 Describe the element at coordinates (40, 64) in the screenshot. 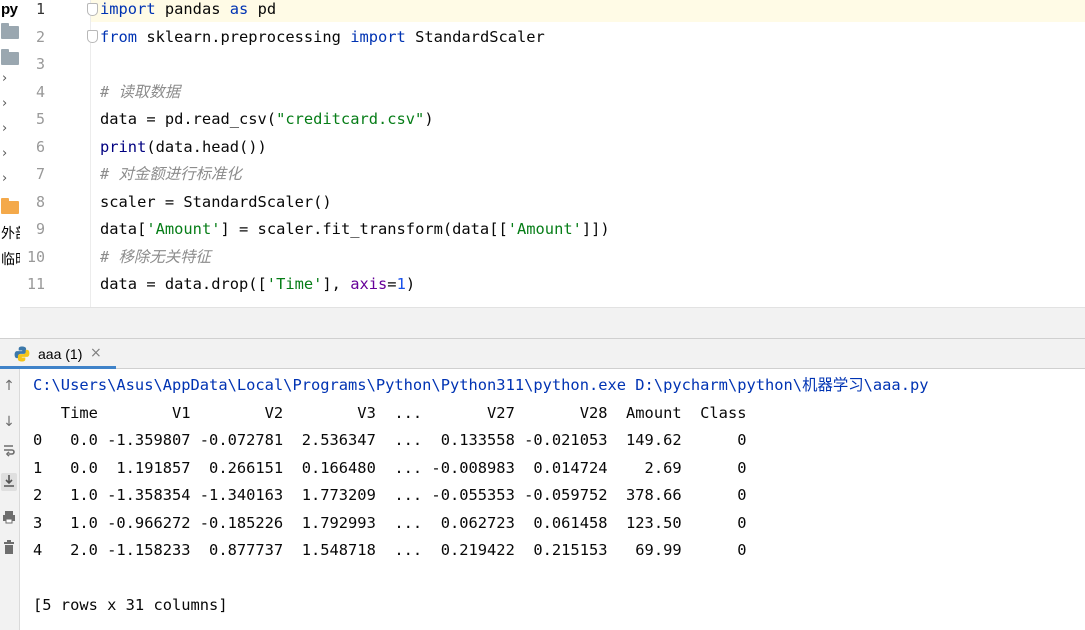

I see `line-number: 3` at that location.